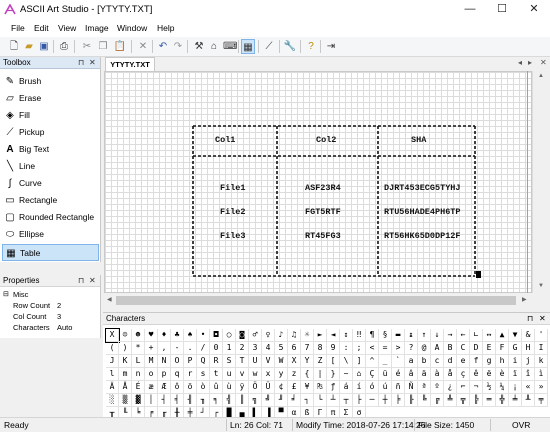  Describe the element at coordinates (470, 10) in the screenshot. I see `minimize-button: —` at that location.